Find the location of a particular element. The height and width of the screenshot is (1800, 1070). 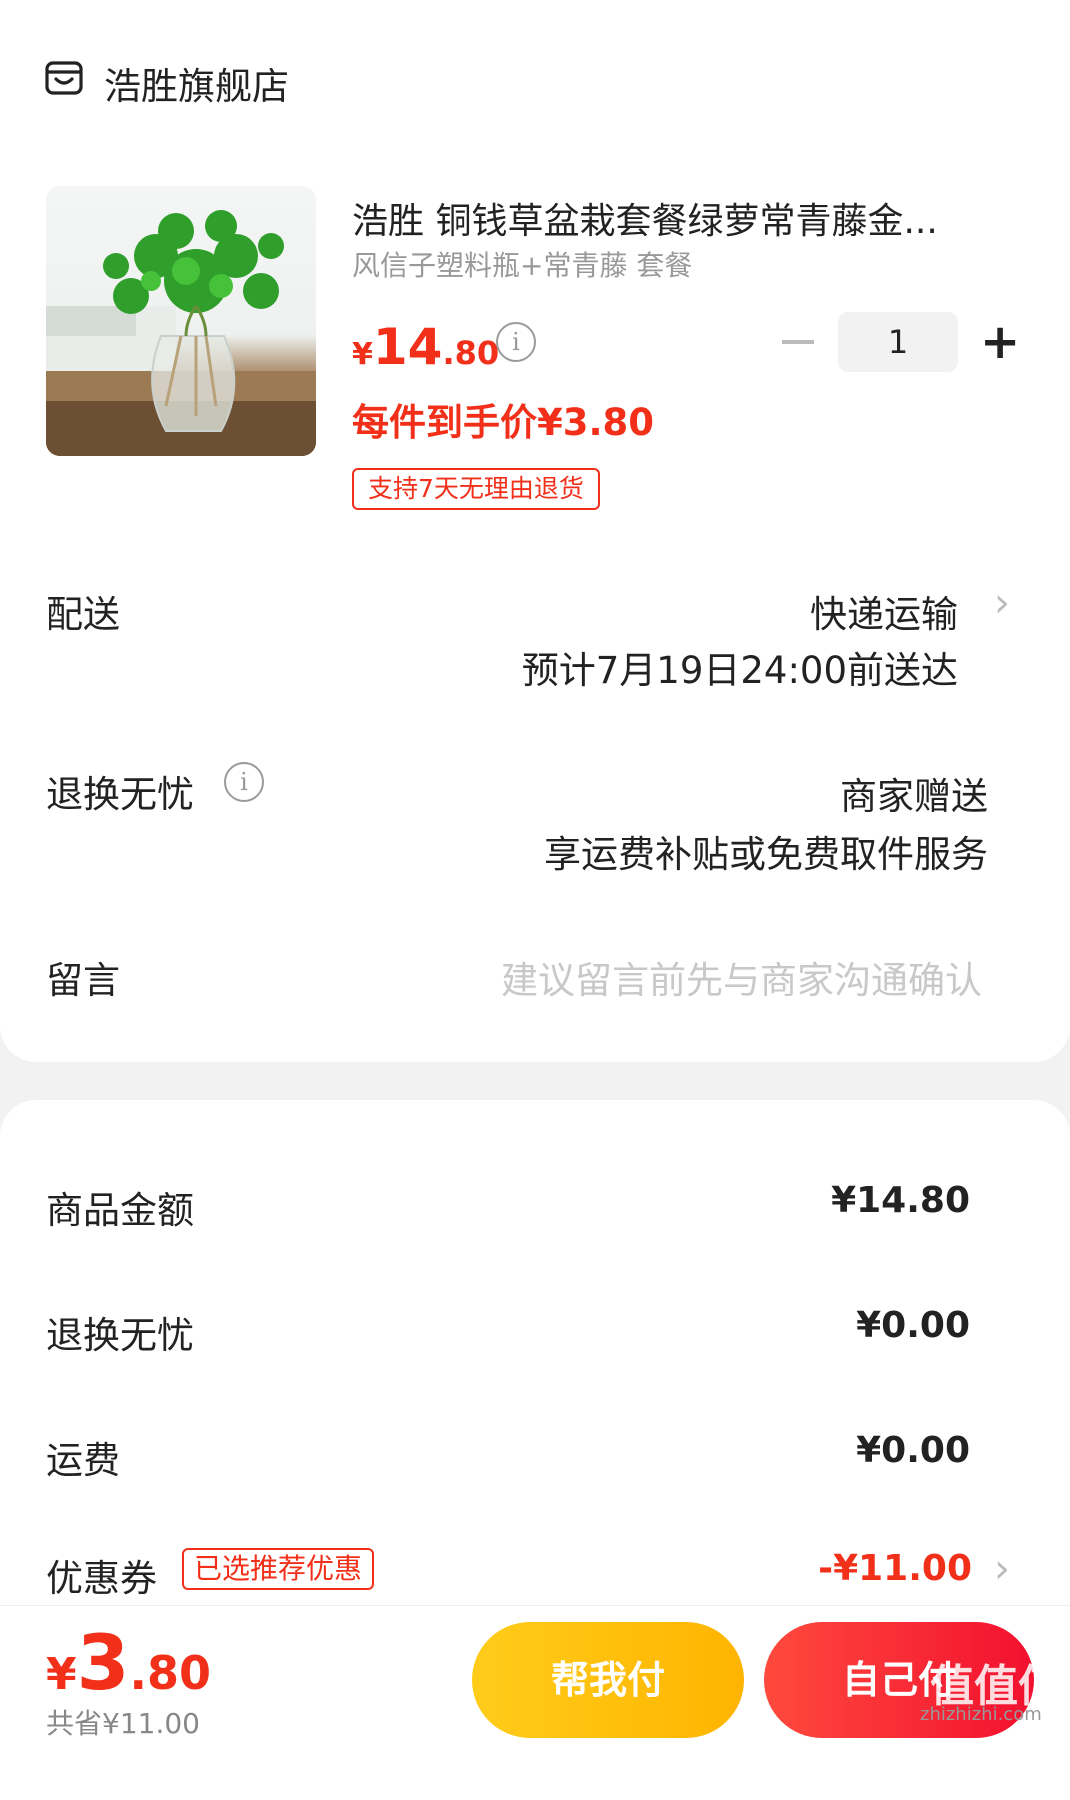

product-image is located at coordinates (181, 321).